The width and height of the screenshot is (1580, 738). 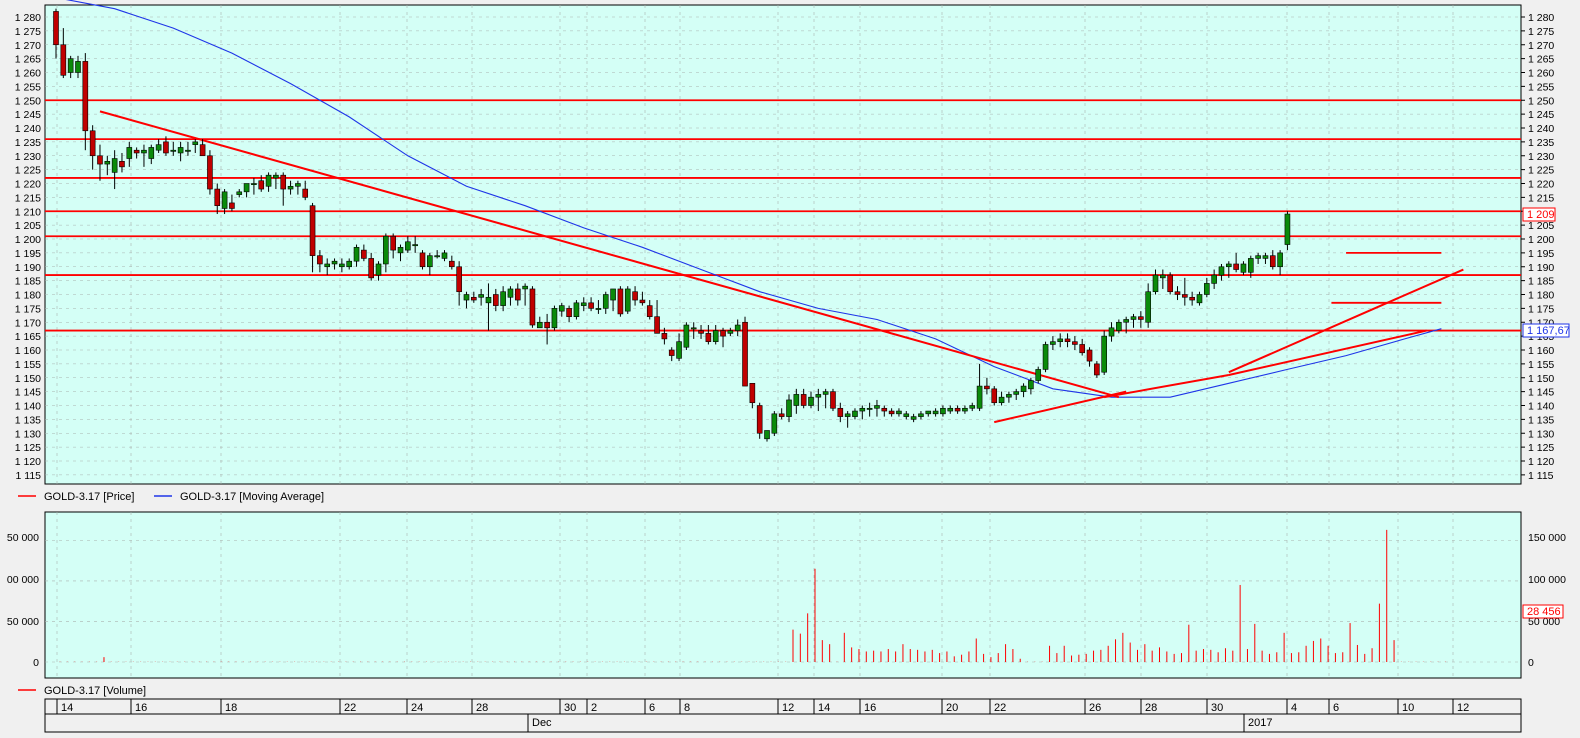 I want to click on price-tick-label: 1 220, so click(x=1541, y=185).